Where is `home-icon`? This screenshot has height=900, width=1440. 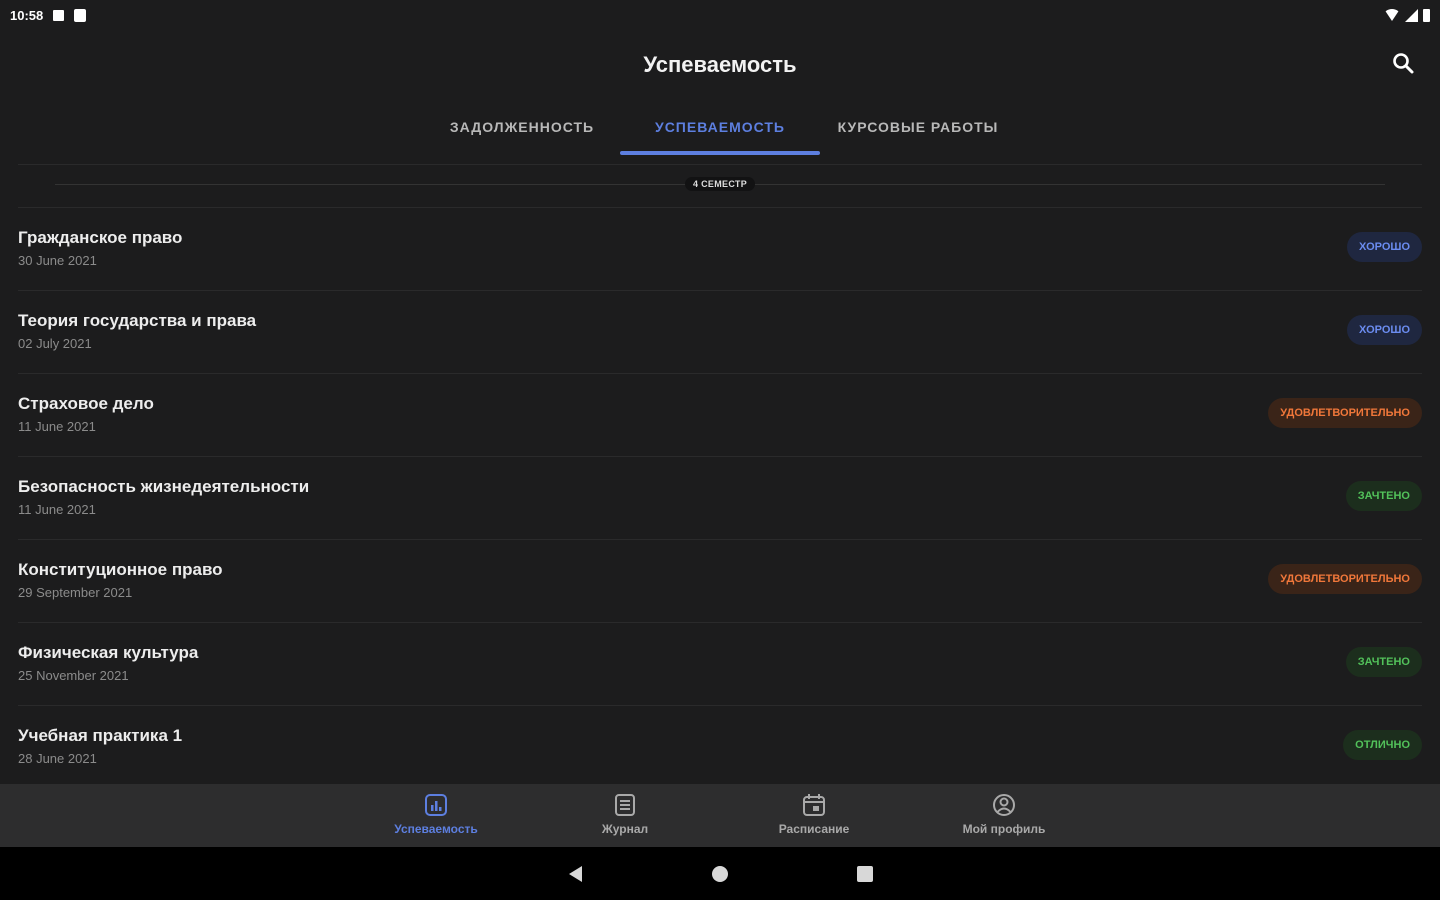 home-icon is located at coordinates (720, 874).